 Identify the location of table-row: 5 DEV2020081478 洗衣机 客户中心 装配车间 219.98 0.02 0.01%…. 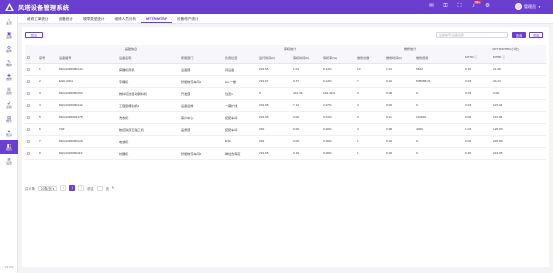
(286, 117).